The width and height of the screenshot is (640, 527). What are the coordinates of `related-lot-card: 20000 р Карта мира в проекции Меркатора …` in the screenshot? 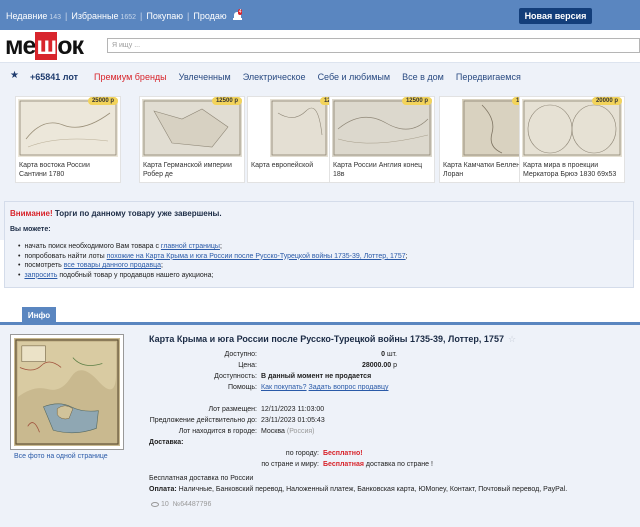 It's located at (572, 139).